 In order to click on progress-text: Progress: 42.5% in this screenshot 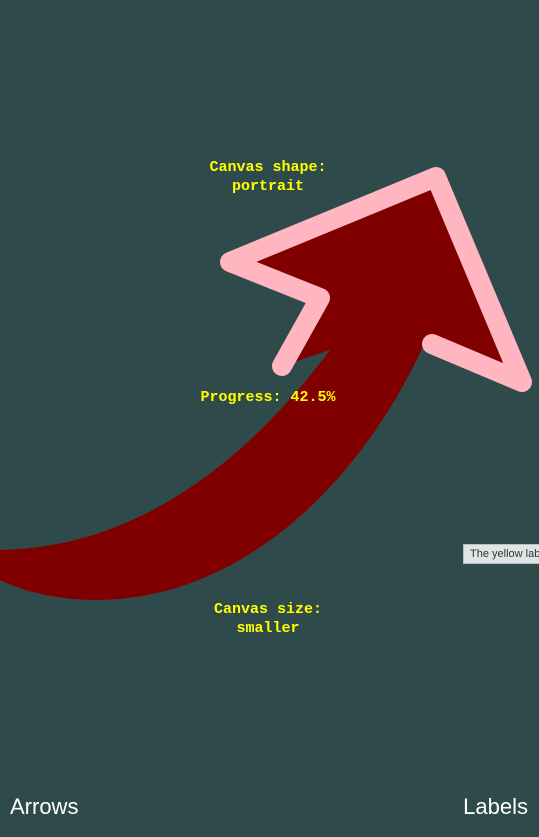, I will do `click(268, 397)`.